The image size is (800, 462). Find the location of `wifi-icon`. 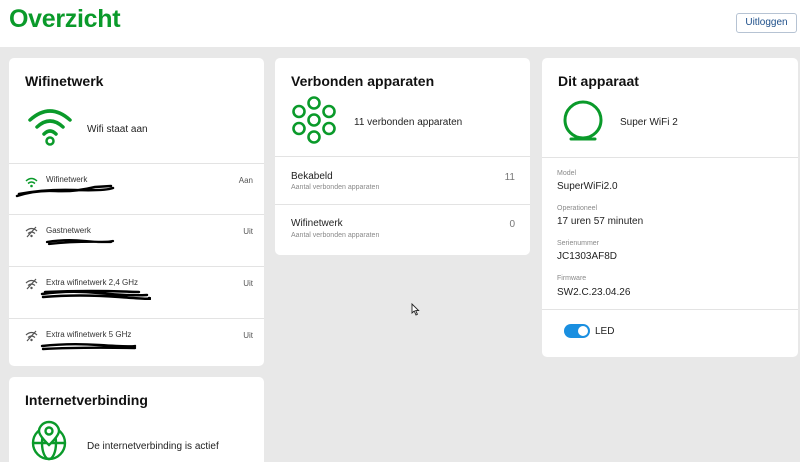

wifi-icon is located at coordinates (50, 127).